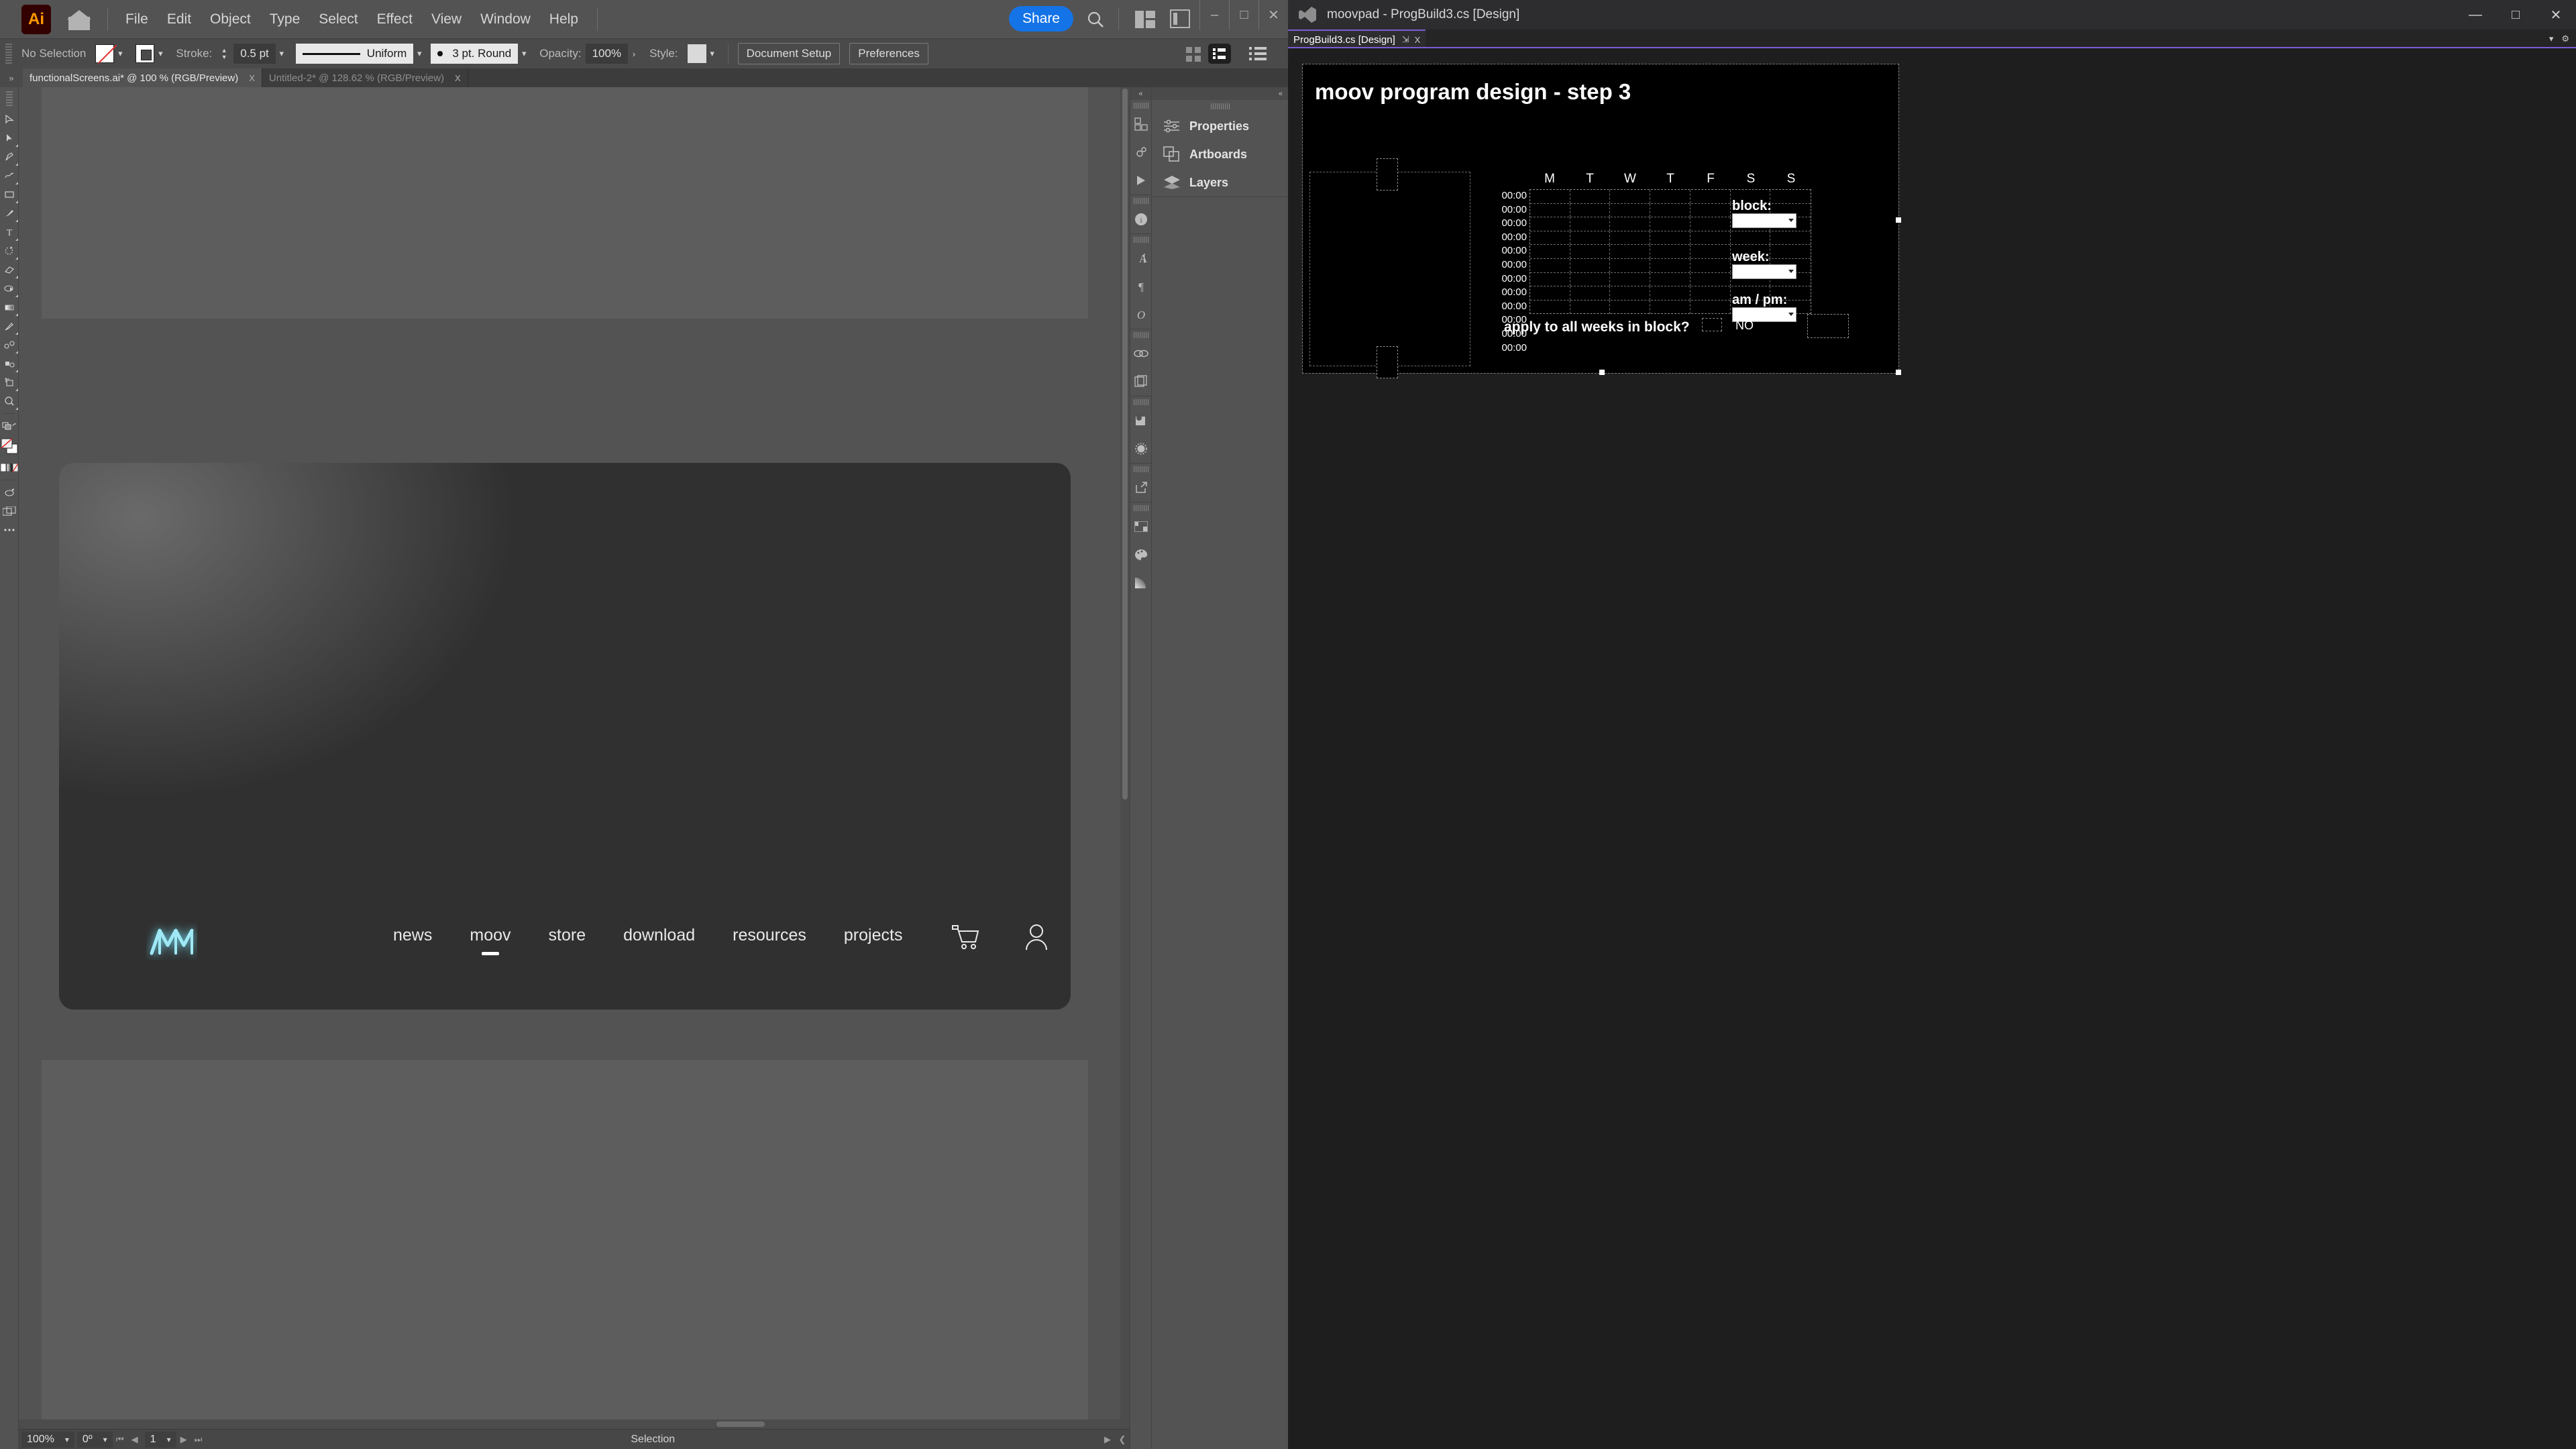  What do you see at coordinates (1141, 421) in the screenshot?
I see `pathfinder-rail-icon` at bounding box center [1141, 421].